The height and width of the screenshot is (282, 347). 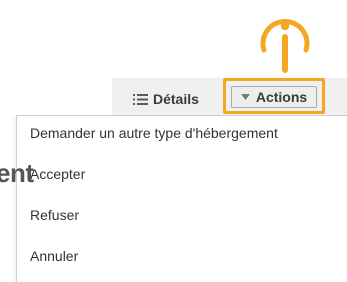 I want to click on caret-down-icon, so click(x=245, y=97).